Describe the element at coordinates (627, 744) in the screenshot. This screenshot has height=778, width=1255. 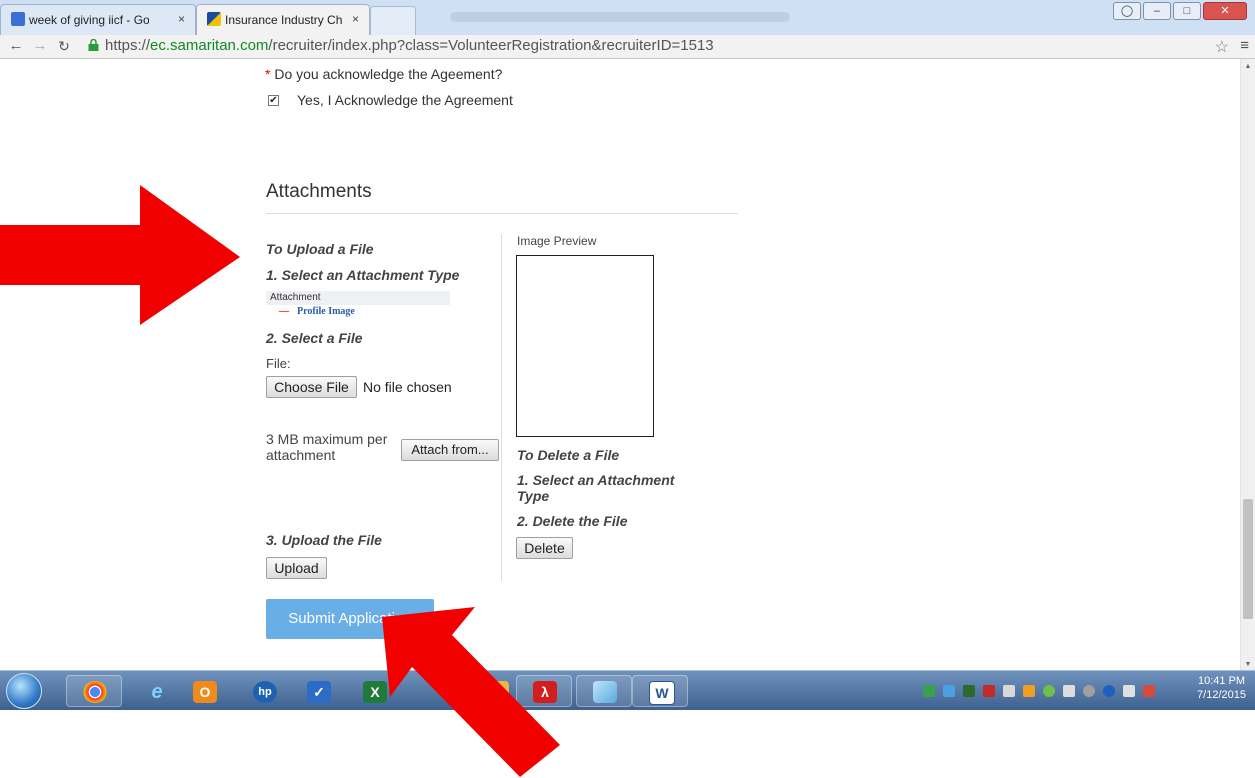
I see `blank-area` at that location.